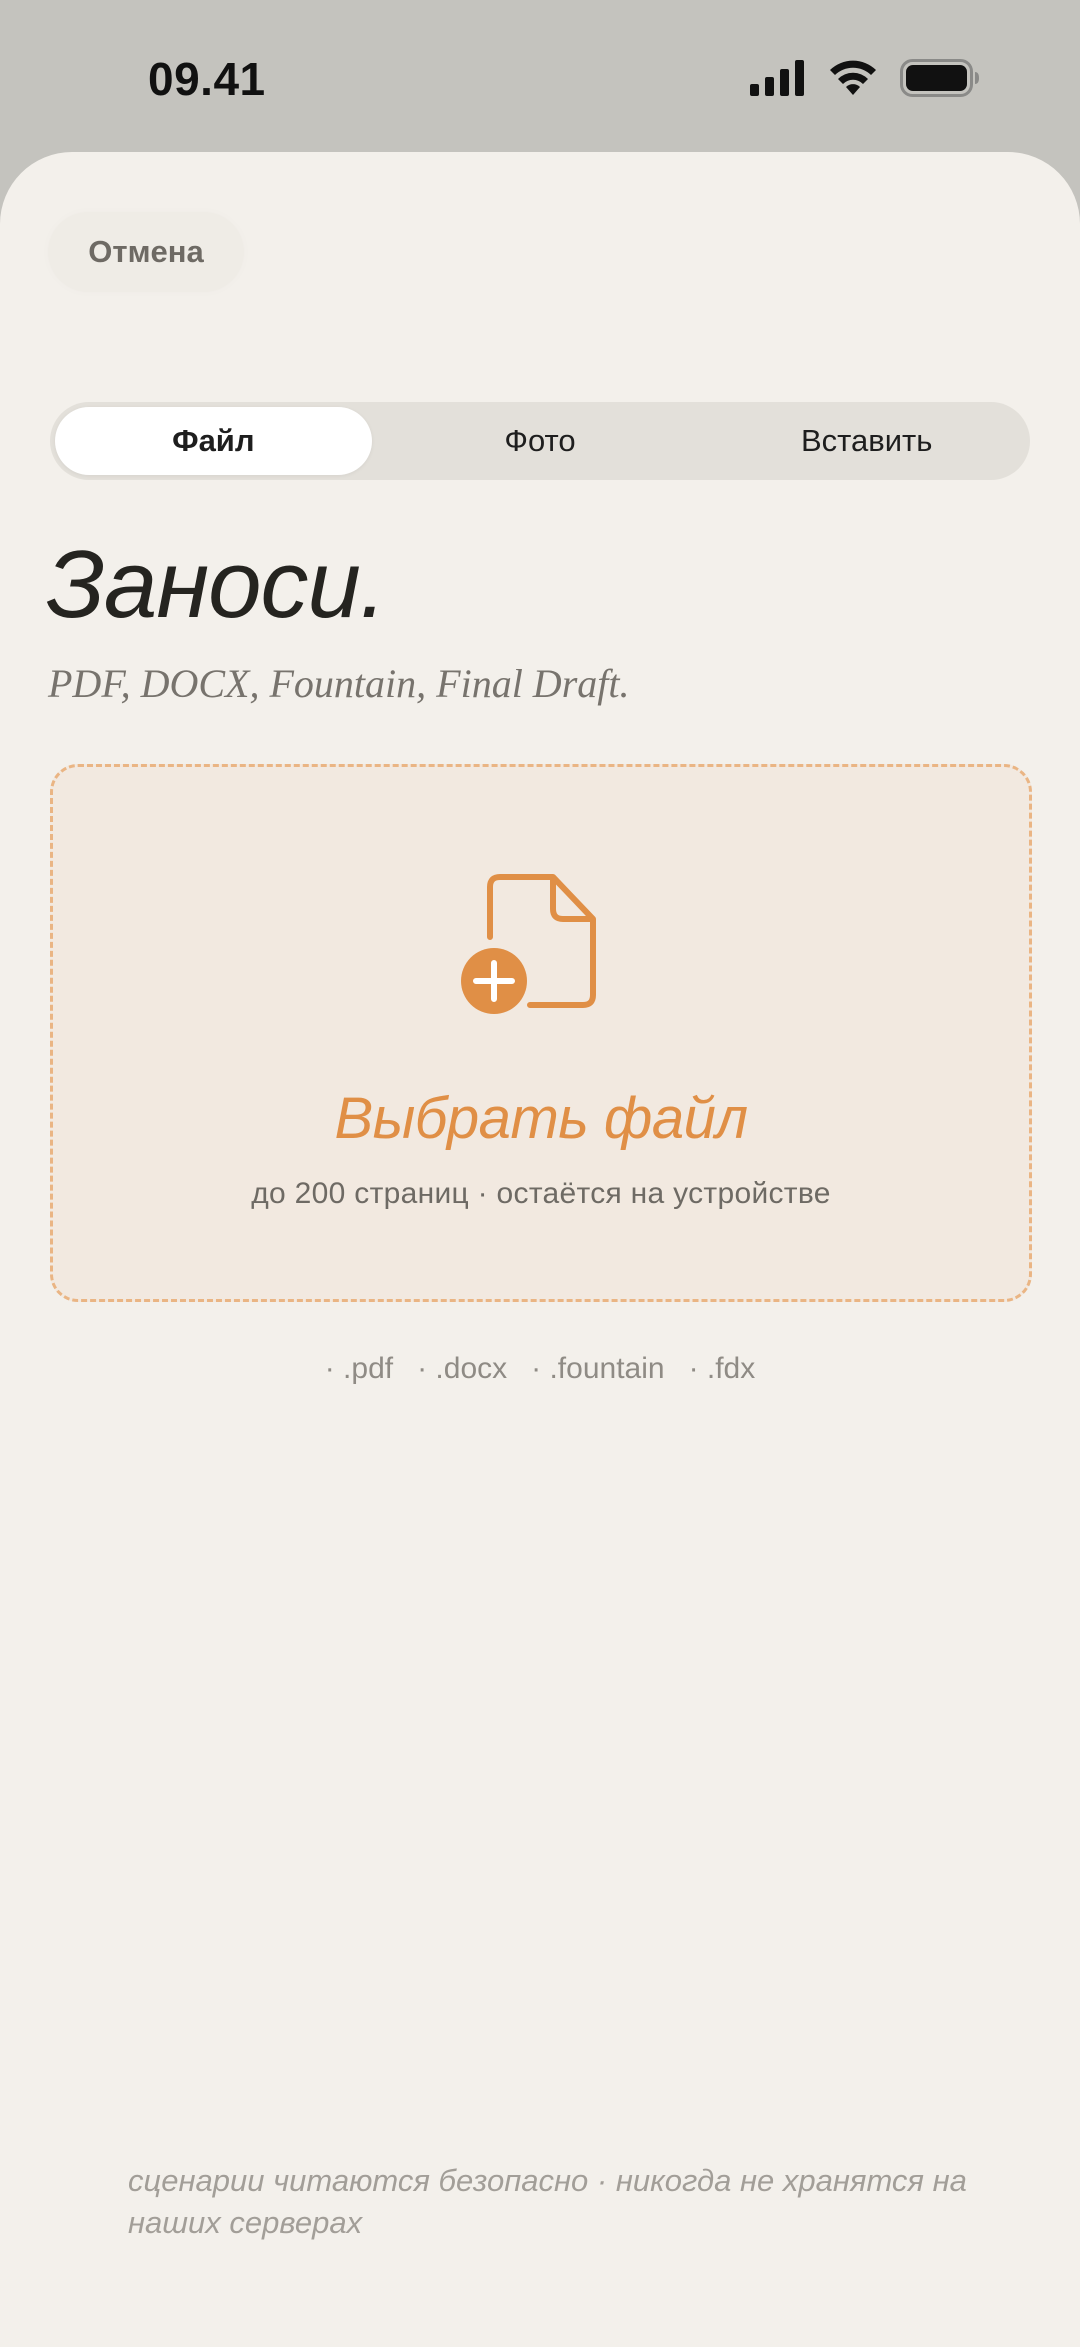 The image size is (1080, 2347). Describe the element at coordinates (541, 1193) in the screenshot. I see `dropzone-hint: до 200 страниц · остаётся на устройстве` at that location.